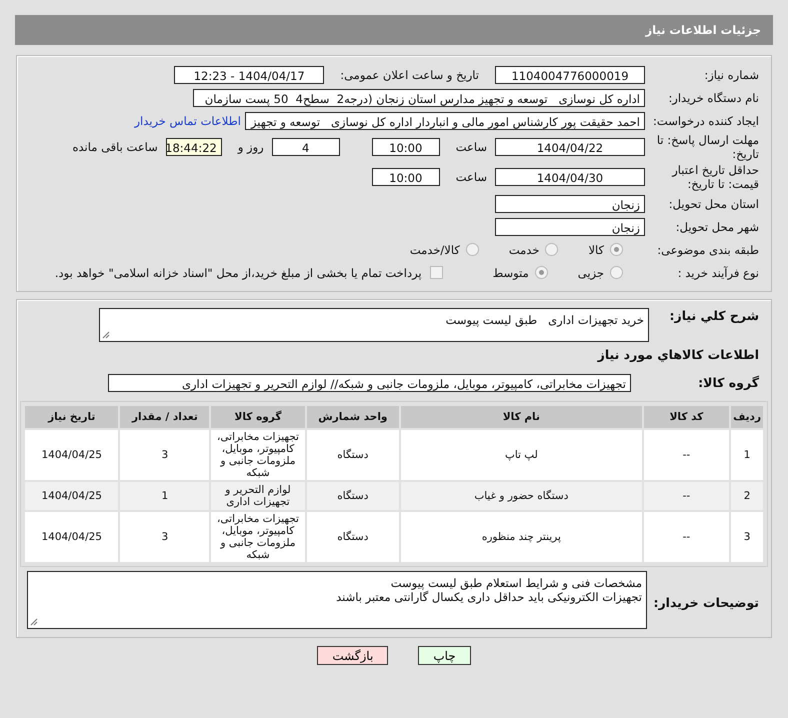 The width and height of the screenshot is (788, 718). I want to click on field-label: توضیحات خریدار:, so click(706, 602).